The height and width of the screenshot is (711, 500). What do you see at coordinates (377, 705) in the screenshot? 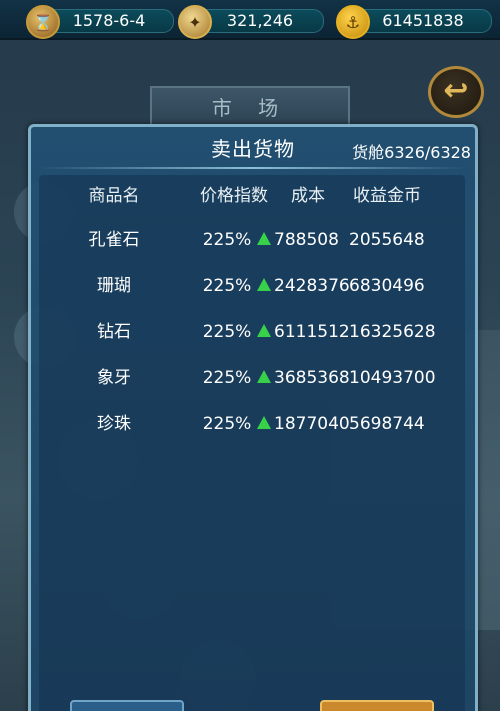
I see `bottom-right-button` at bounding box center [377, 705].